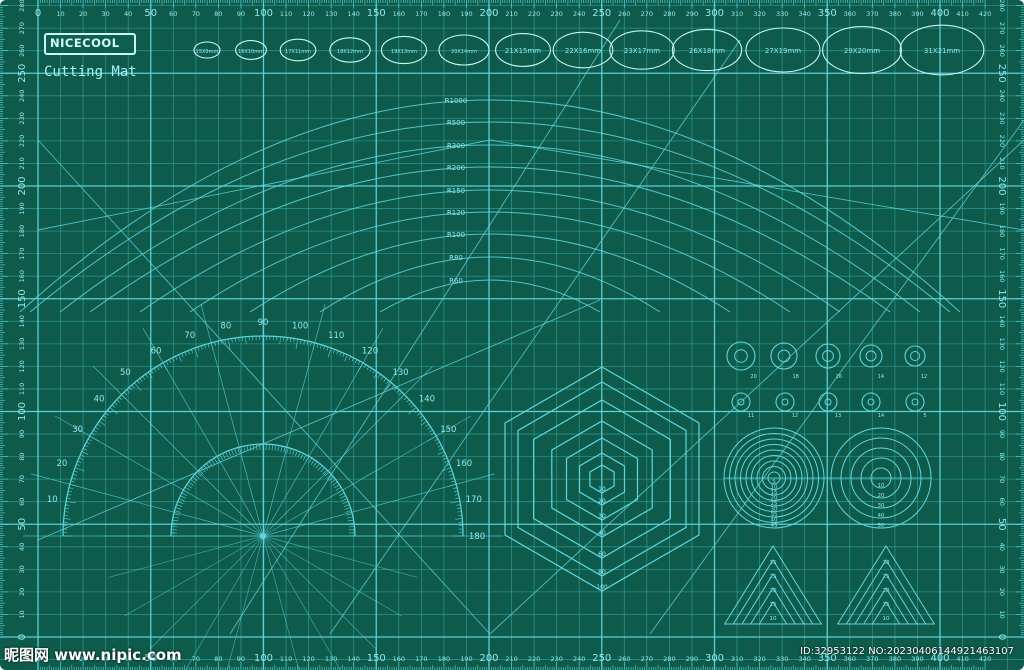 The image size is (1024, 670). I want to click on scale-top-label: 390, so click(917, 14).